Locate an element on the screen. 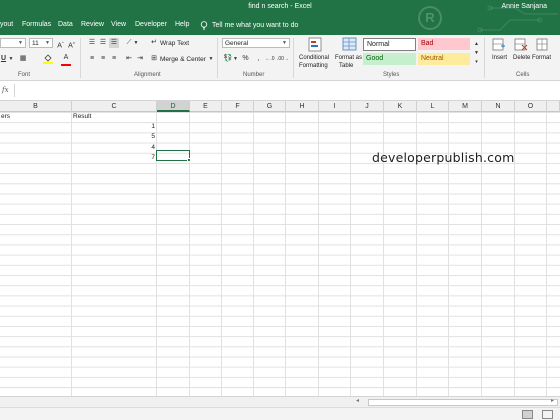 This screenshot has width=560, height=420. tab-view: View is located at coordinates (118, 24).